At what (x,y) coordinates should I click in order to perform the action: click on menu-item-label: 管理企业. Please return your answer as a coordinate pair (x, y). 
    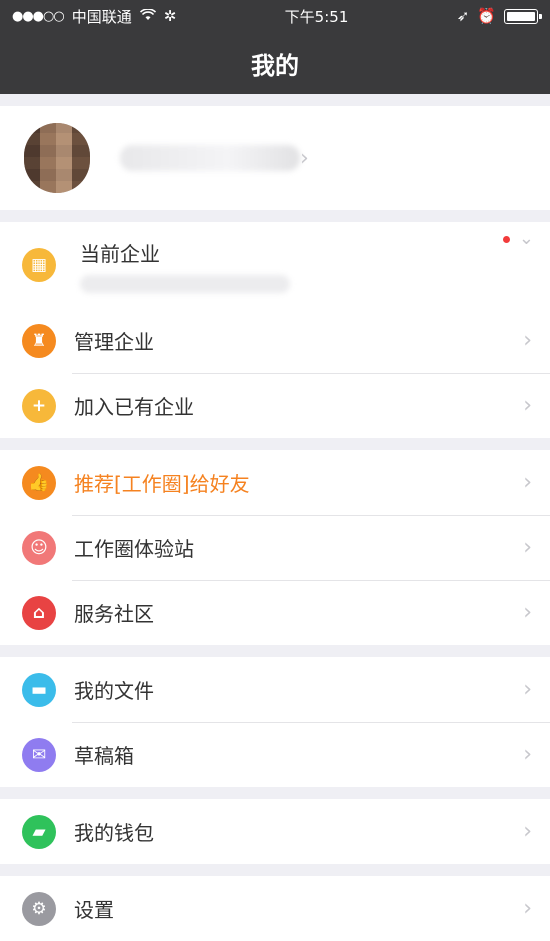
    Looking at the image, I should click on (114, 342).